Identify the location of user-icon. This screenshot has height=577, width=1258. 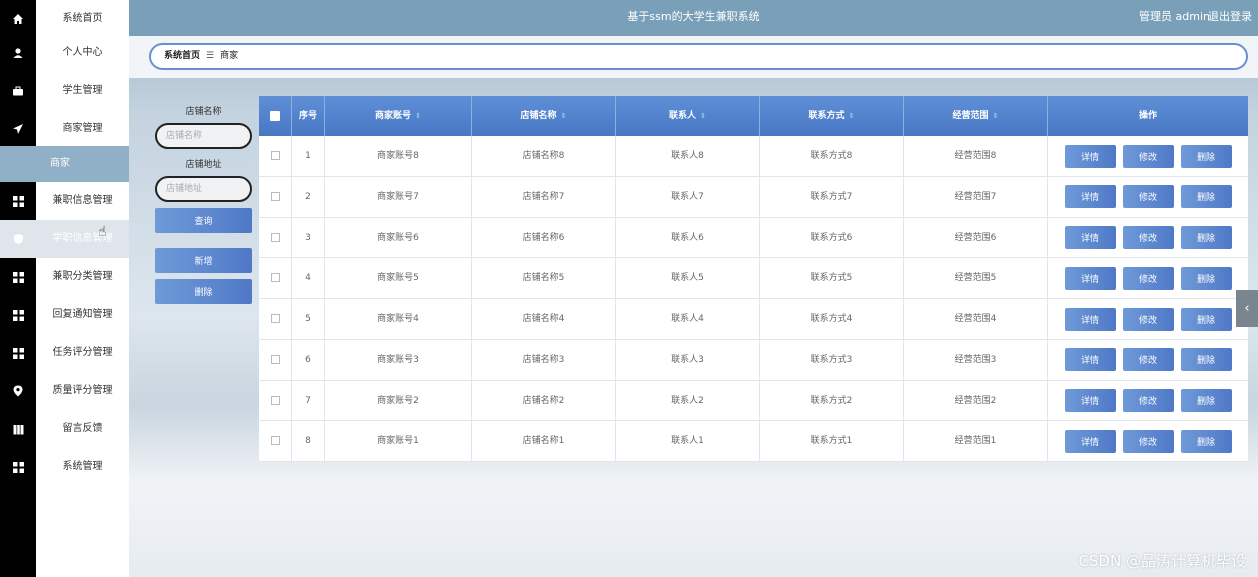
(18, 53).